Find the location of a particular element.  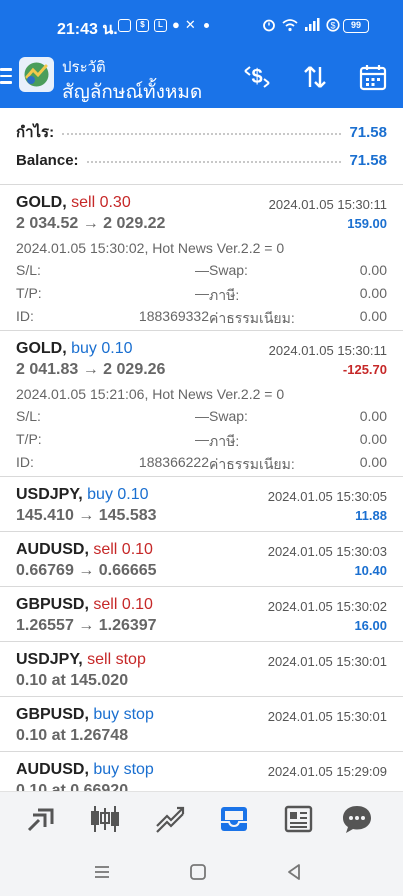

app-top-bar: 21:43 น. $ L ● ✕ $ 99 ประวัติ สัญลักษณ์ท is located at coordinates (201, 54).